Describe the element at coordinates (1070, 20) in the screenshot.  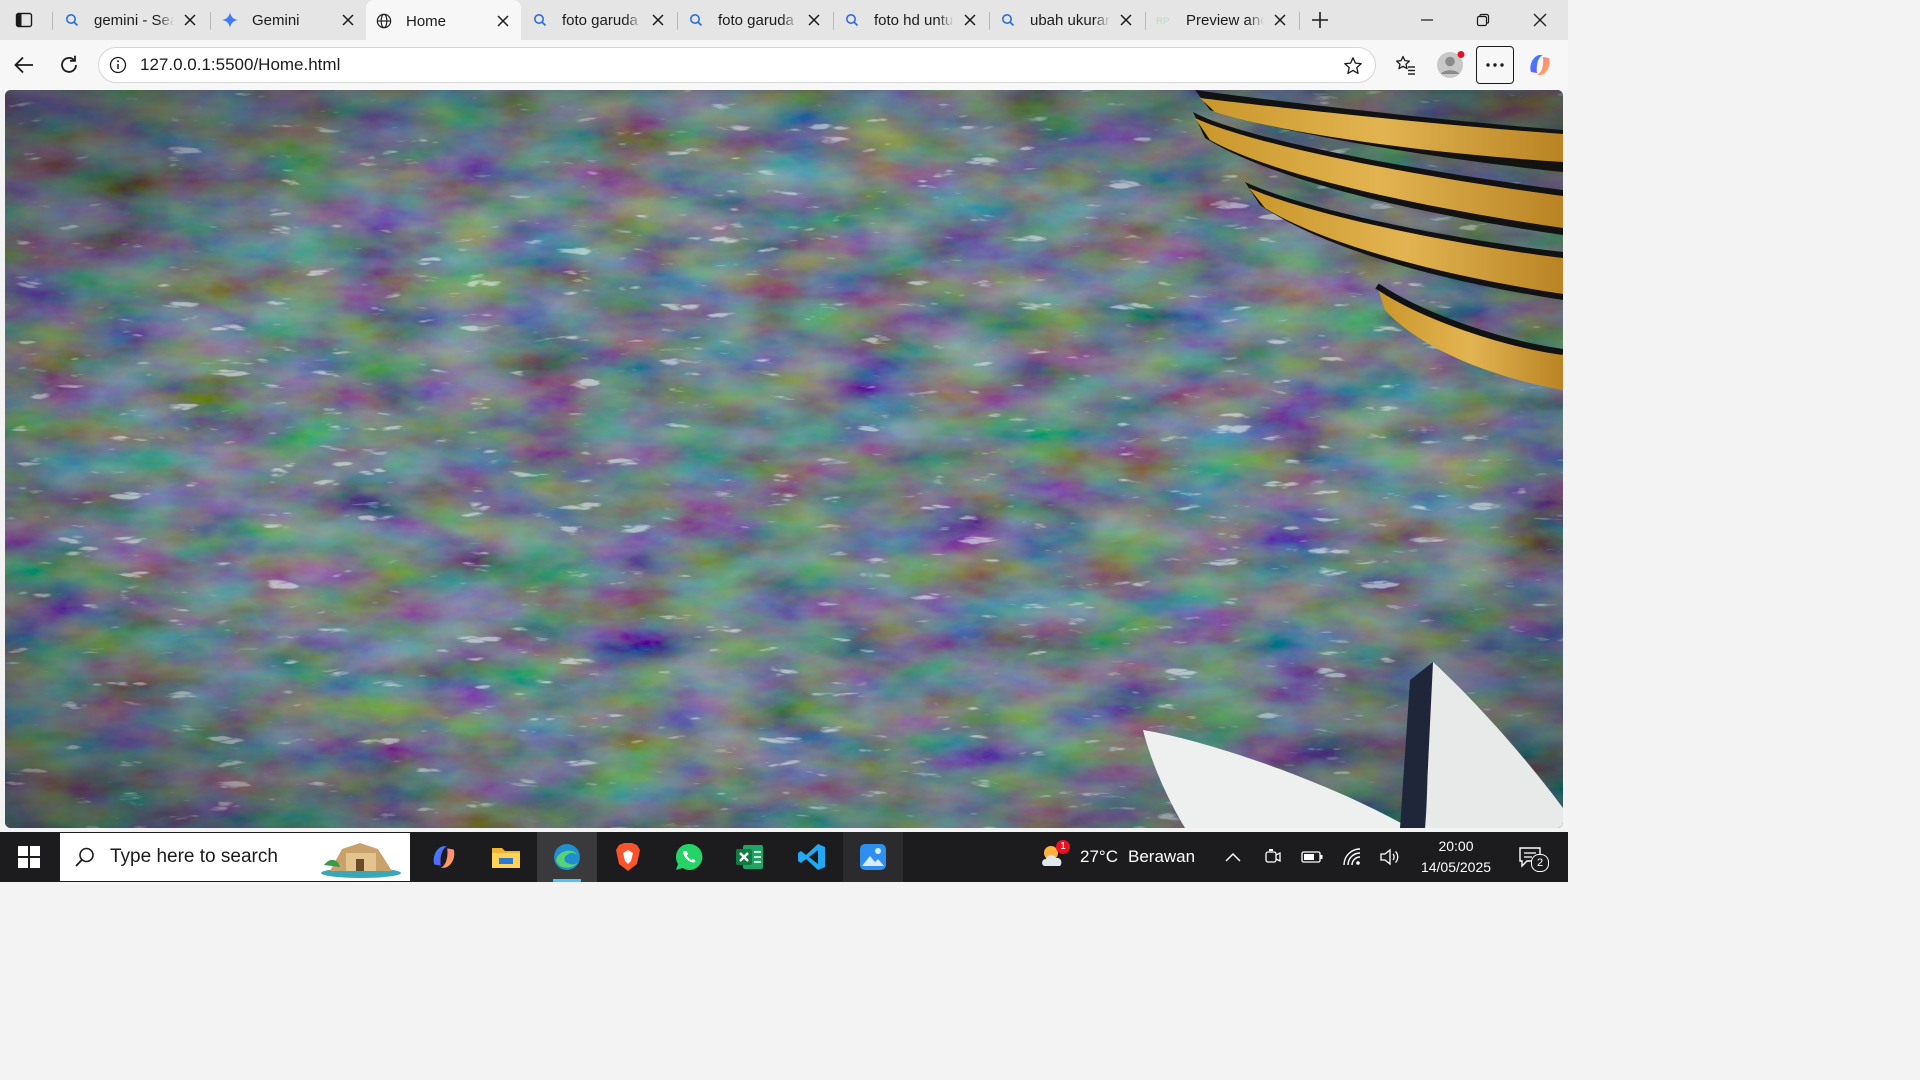
I see `tab-title: ubah ukuran` at that location.